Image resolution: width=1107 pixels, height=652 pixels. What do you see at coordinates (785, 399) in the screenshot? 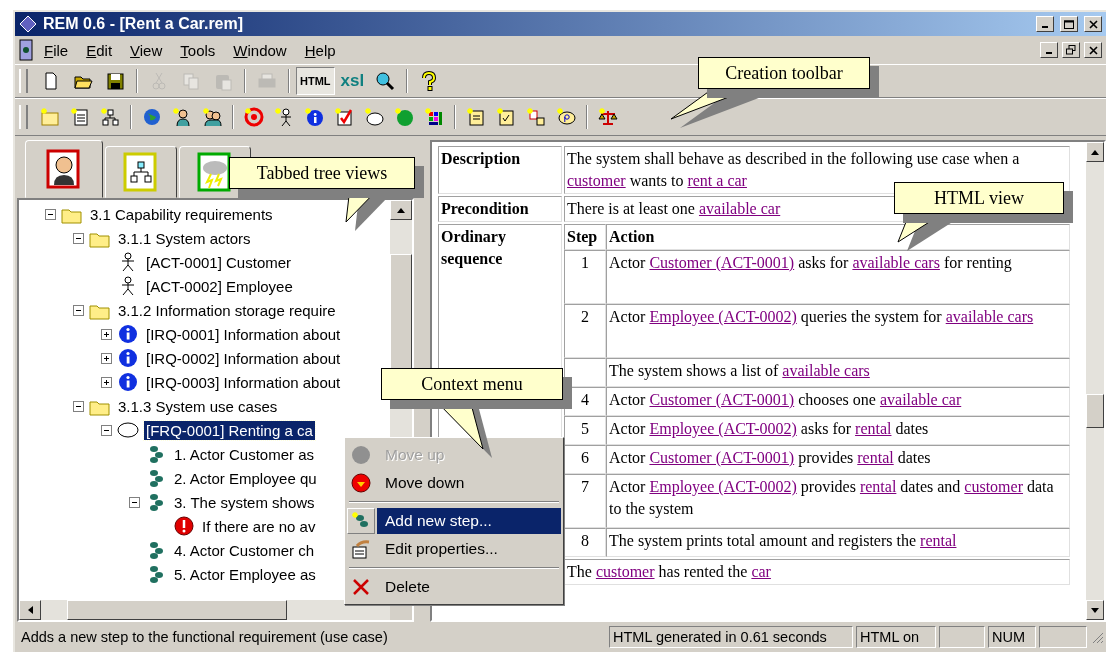
I see `cell-text: Actor Customer (ACT-0001) chooses one available car` at bounding box center [785, 399].